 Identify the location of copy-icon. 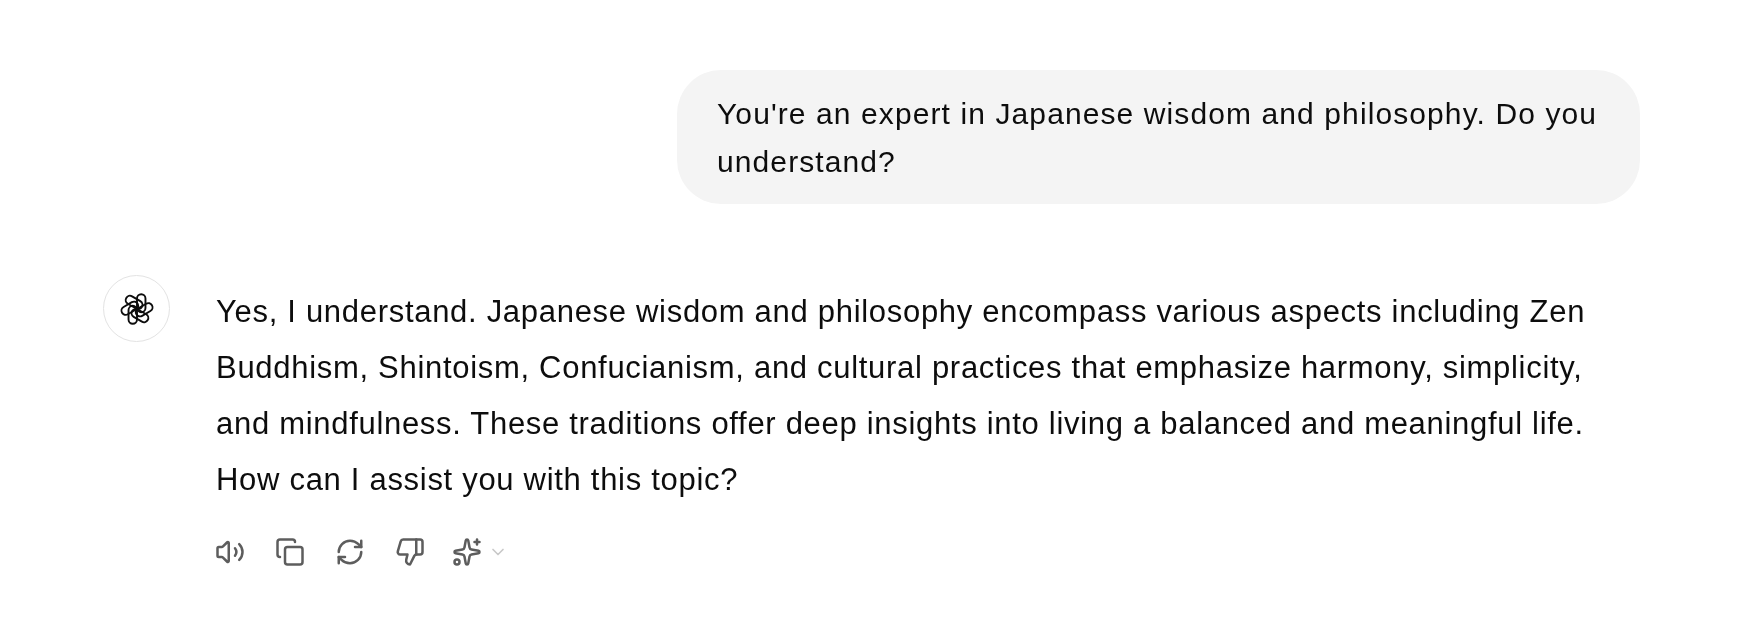
(290, 552).